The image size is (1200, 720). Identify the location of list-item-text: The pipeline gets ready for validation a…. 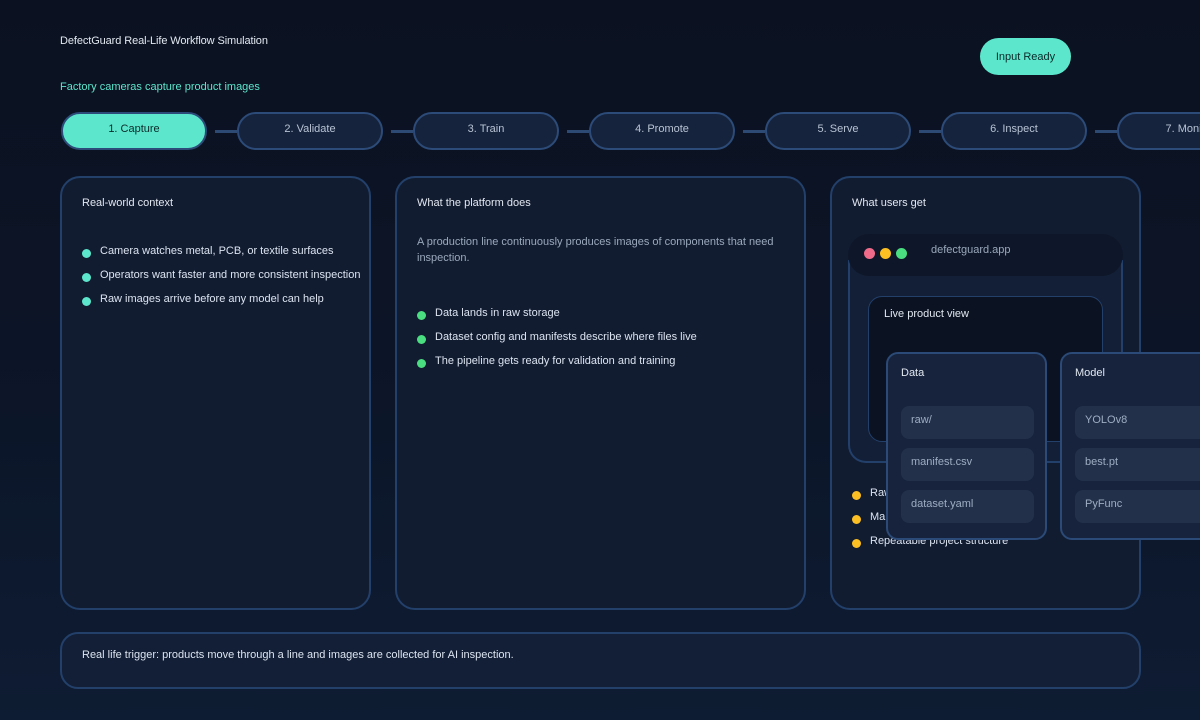
(555, 361).